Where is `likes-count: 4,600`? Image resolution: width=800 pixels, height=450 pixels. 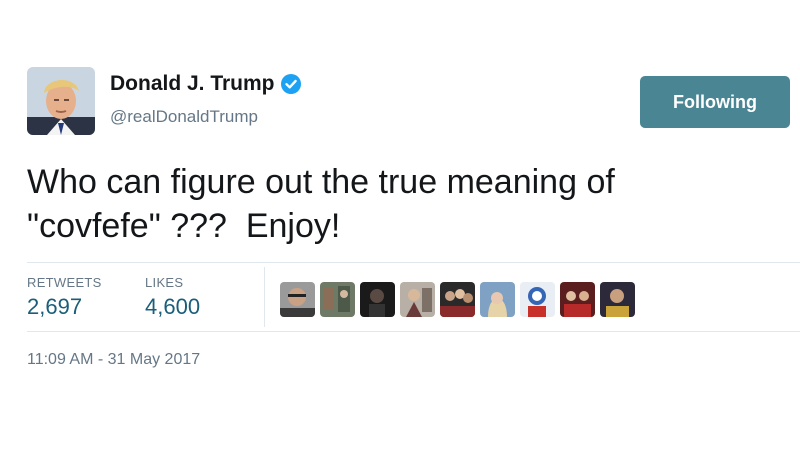 likes-count: 4,600 is located at coordinates (173, 306).